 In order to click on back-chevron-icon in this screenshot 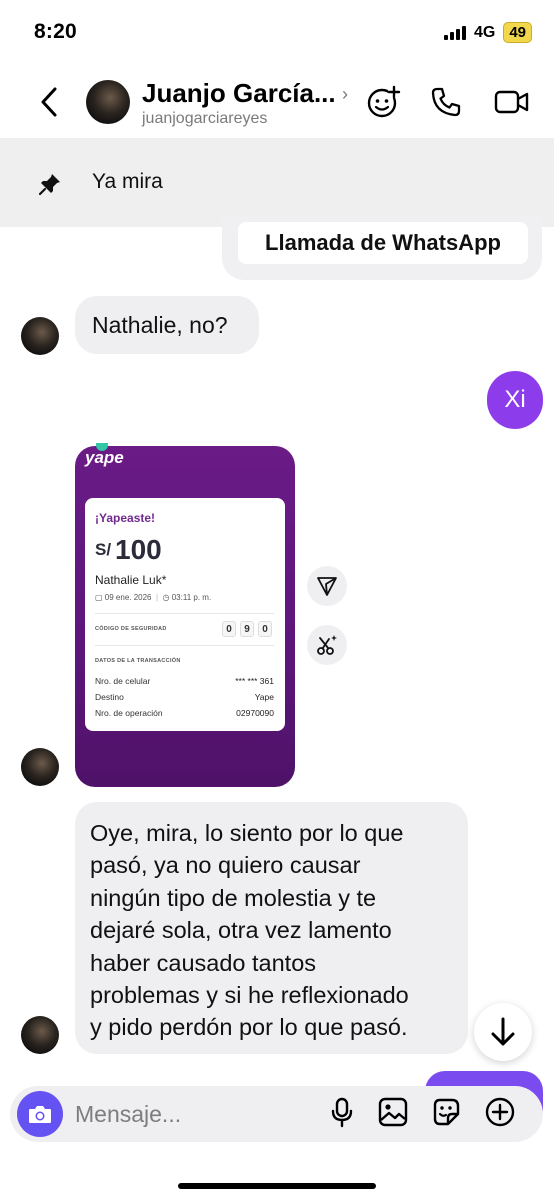, I will do `click(50, 102)`.